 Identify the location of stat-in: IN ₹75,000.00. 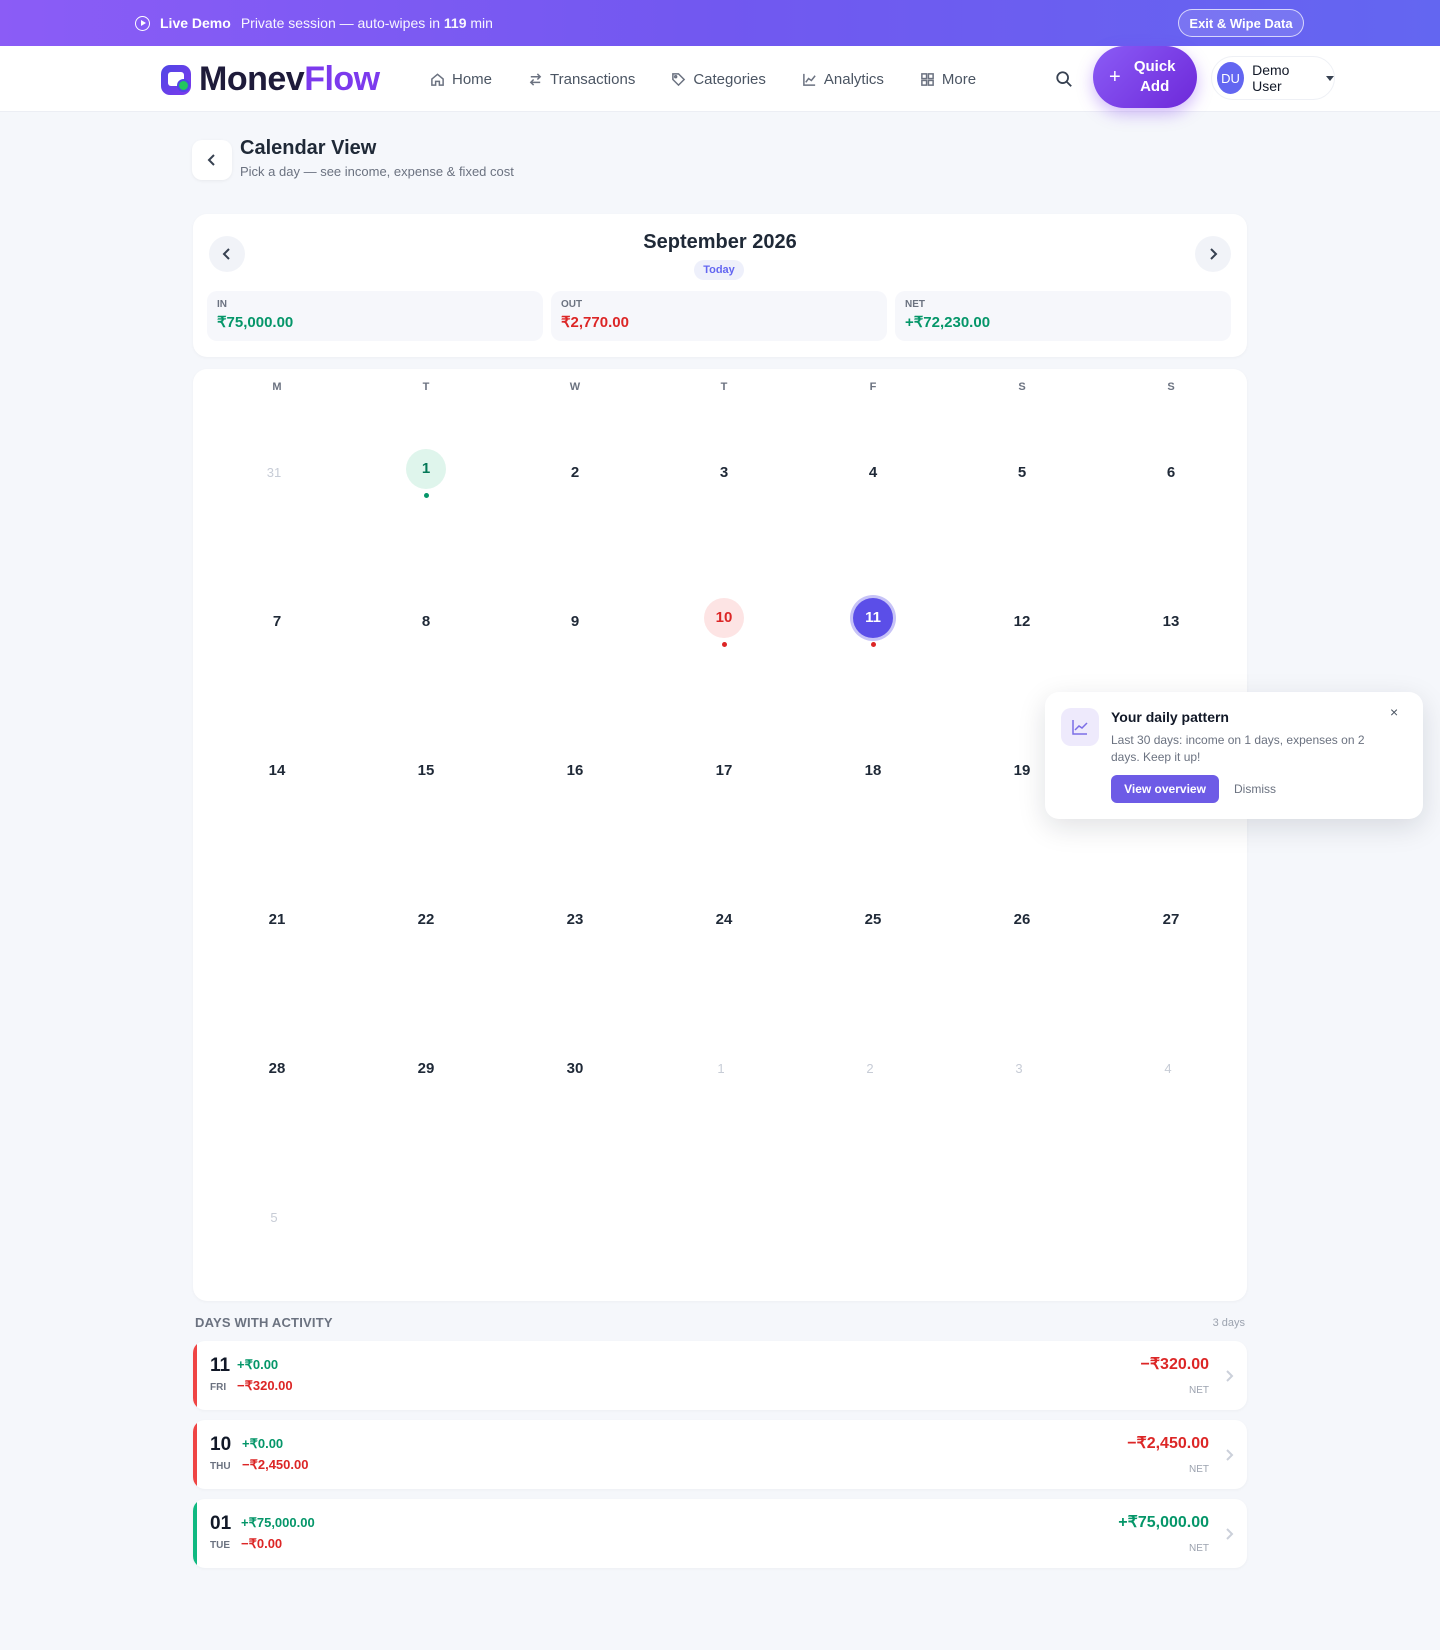
(375, 316).